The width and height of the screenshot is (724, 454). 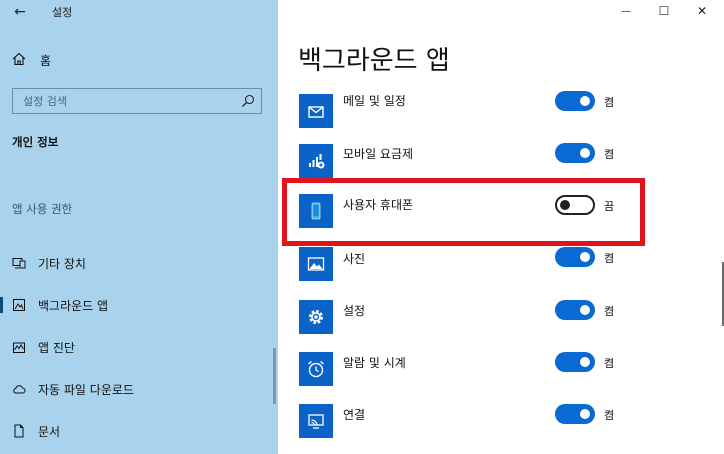 What do you see at coordinates (463, 212) in the screenshot?
I see `highlight-annotation` at bounding box center [463, 212].